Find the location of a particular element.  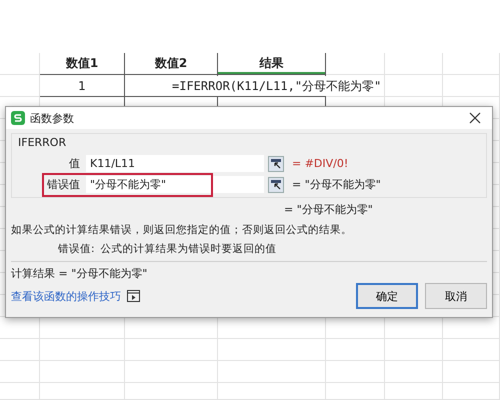

table-cell: 1 is located at coordinates (82, 86).